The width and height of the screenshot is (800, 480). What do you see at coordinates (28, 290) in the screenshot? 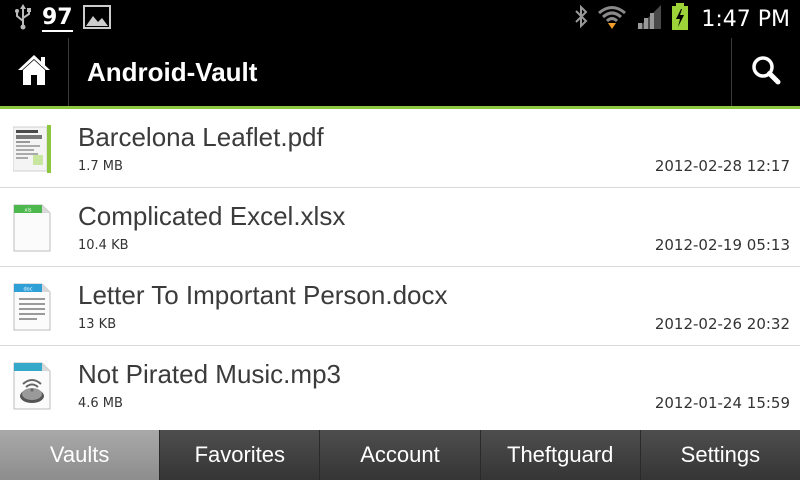
I see `svg-text: doc` at bounding box center [28, 290].